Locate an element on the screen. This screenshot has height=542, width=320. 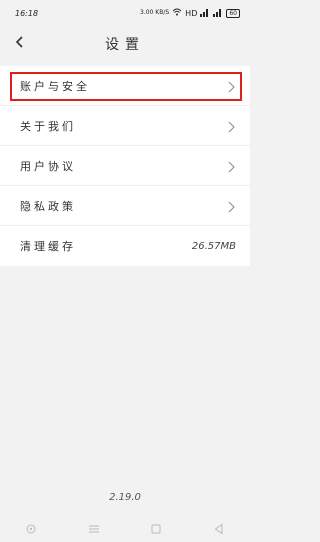
battery-icon: 60 is located at coordinates (233, 13).